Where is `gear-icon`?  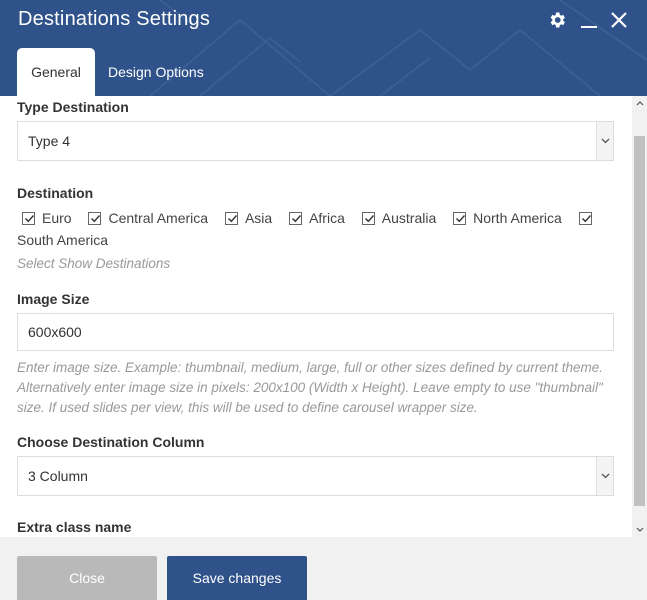
gear-icon is located at coordinates (557, 20).